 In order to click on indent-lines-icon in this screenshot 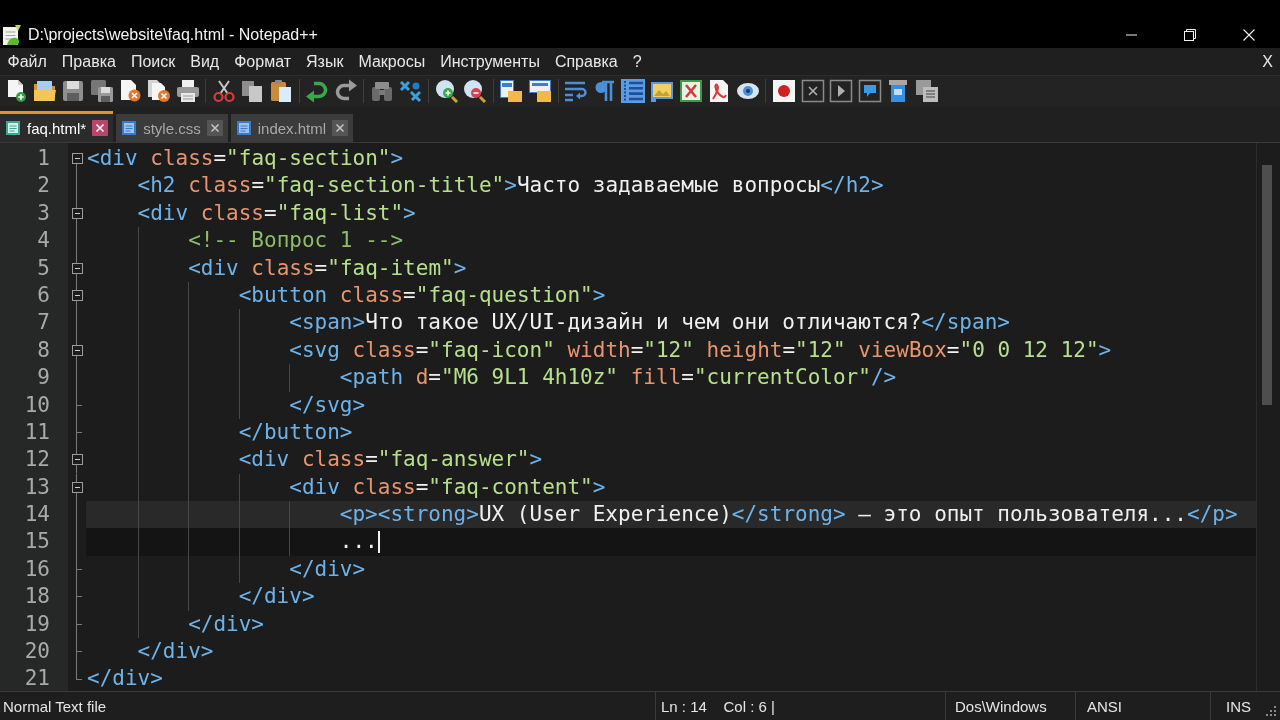, I will do `click(633, 91)`.